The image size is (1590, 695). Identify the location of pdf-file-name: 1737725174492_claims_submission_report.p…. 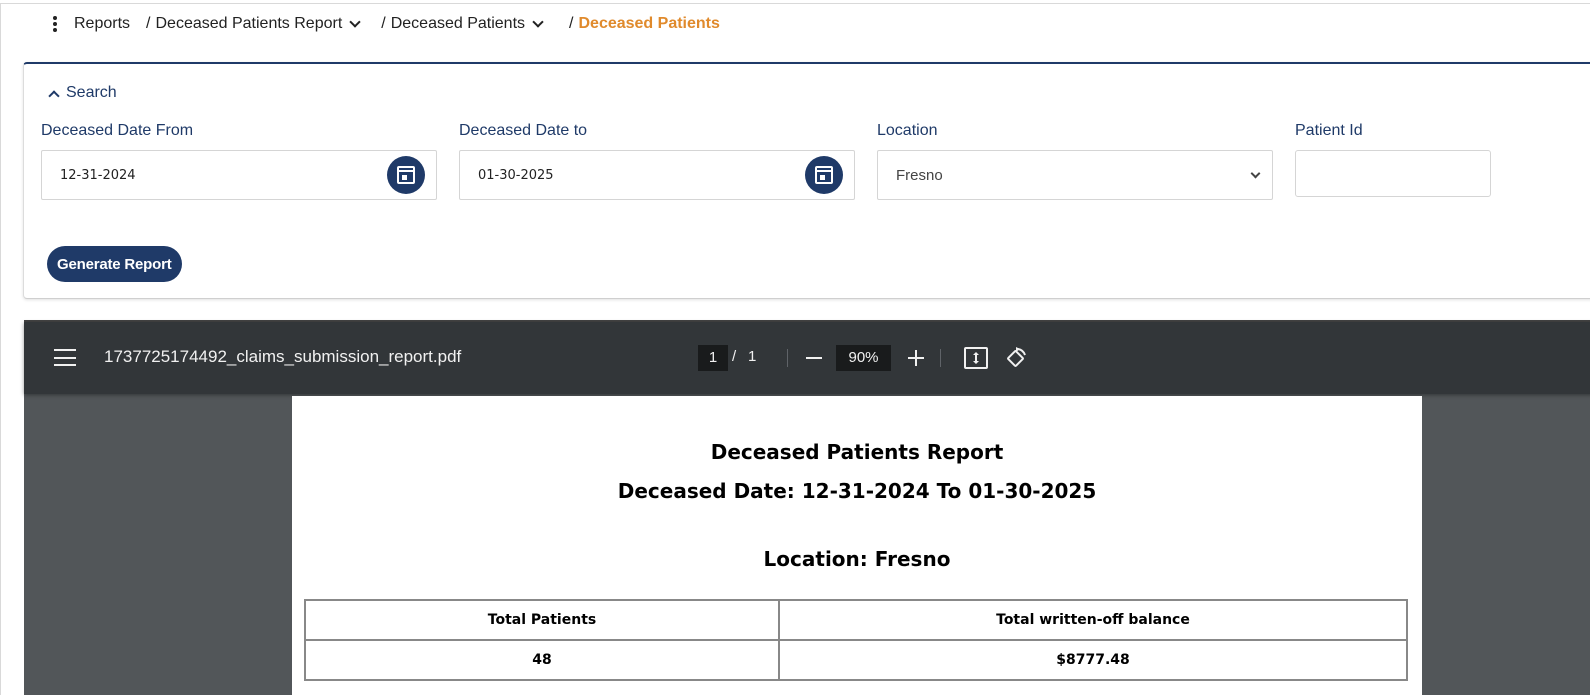
(283, 356).